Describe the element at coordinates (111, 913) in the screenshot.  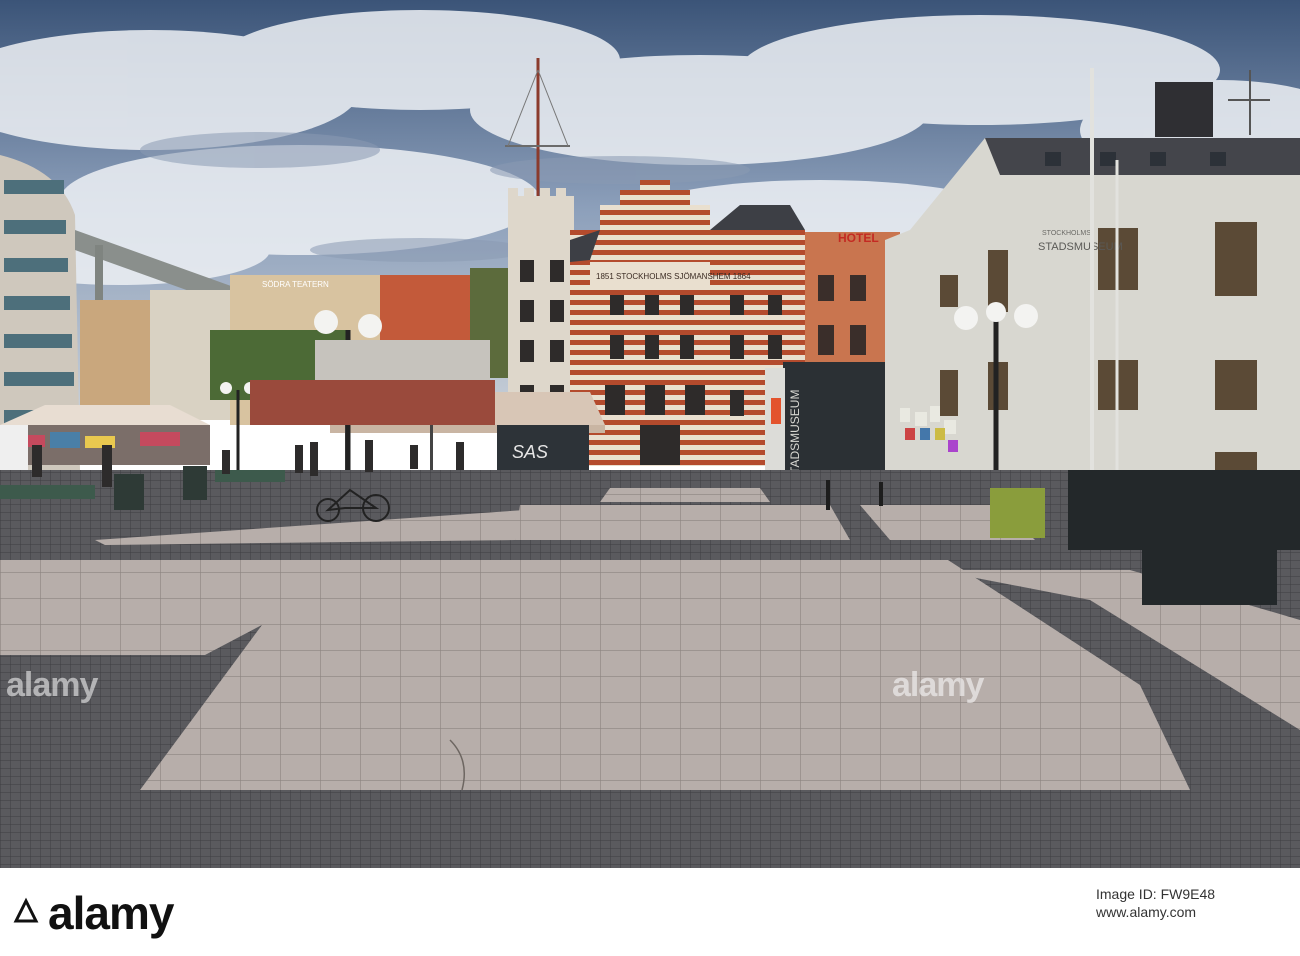
I see `brand-logo: alamy` at that location.